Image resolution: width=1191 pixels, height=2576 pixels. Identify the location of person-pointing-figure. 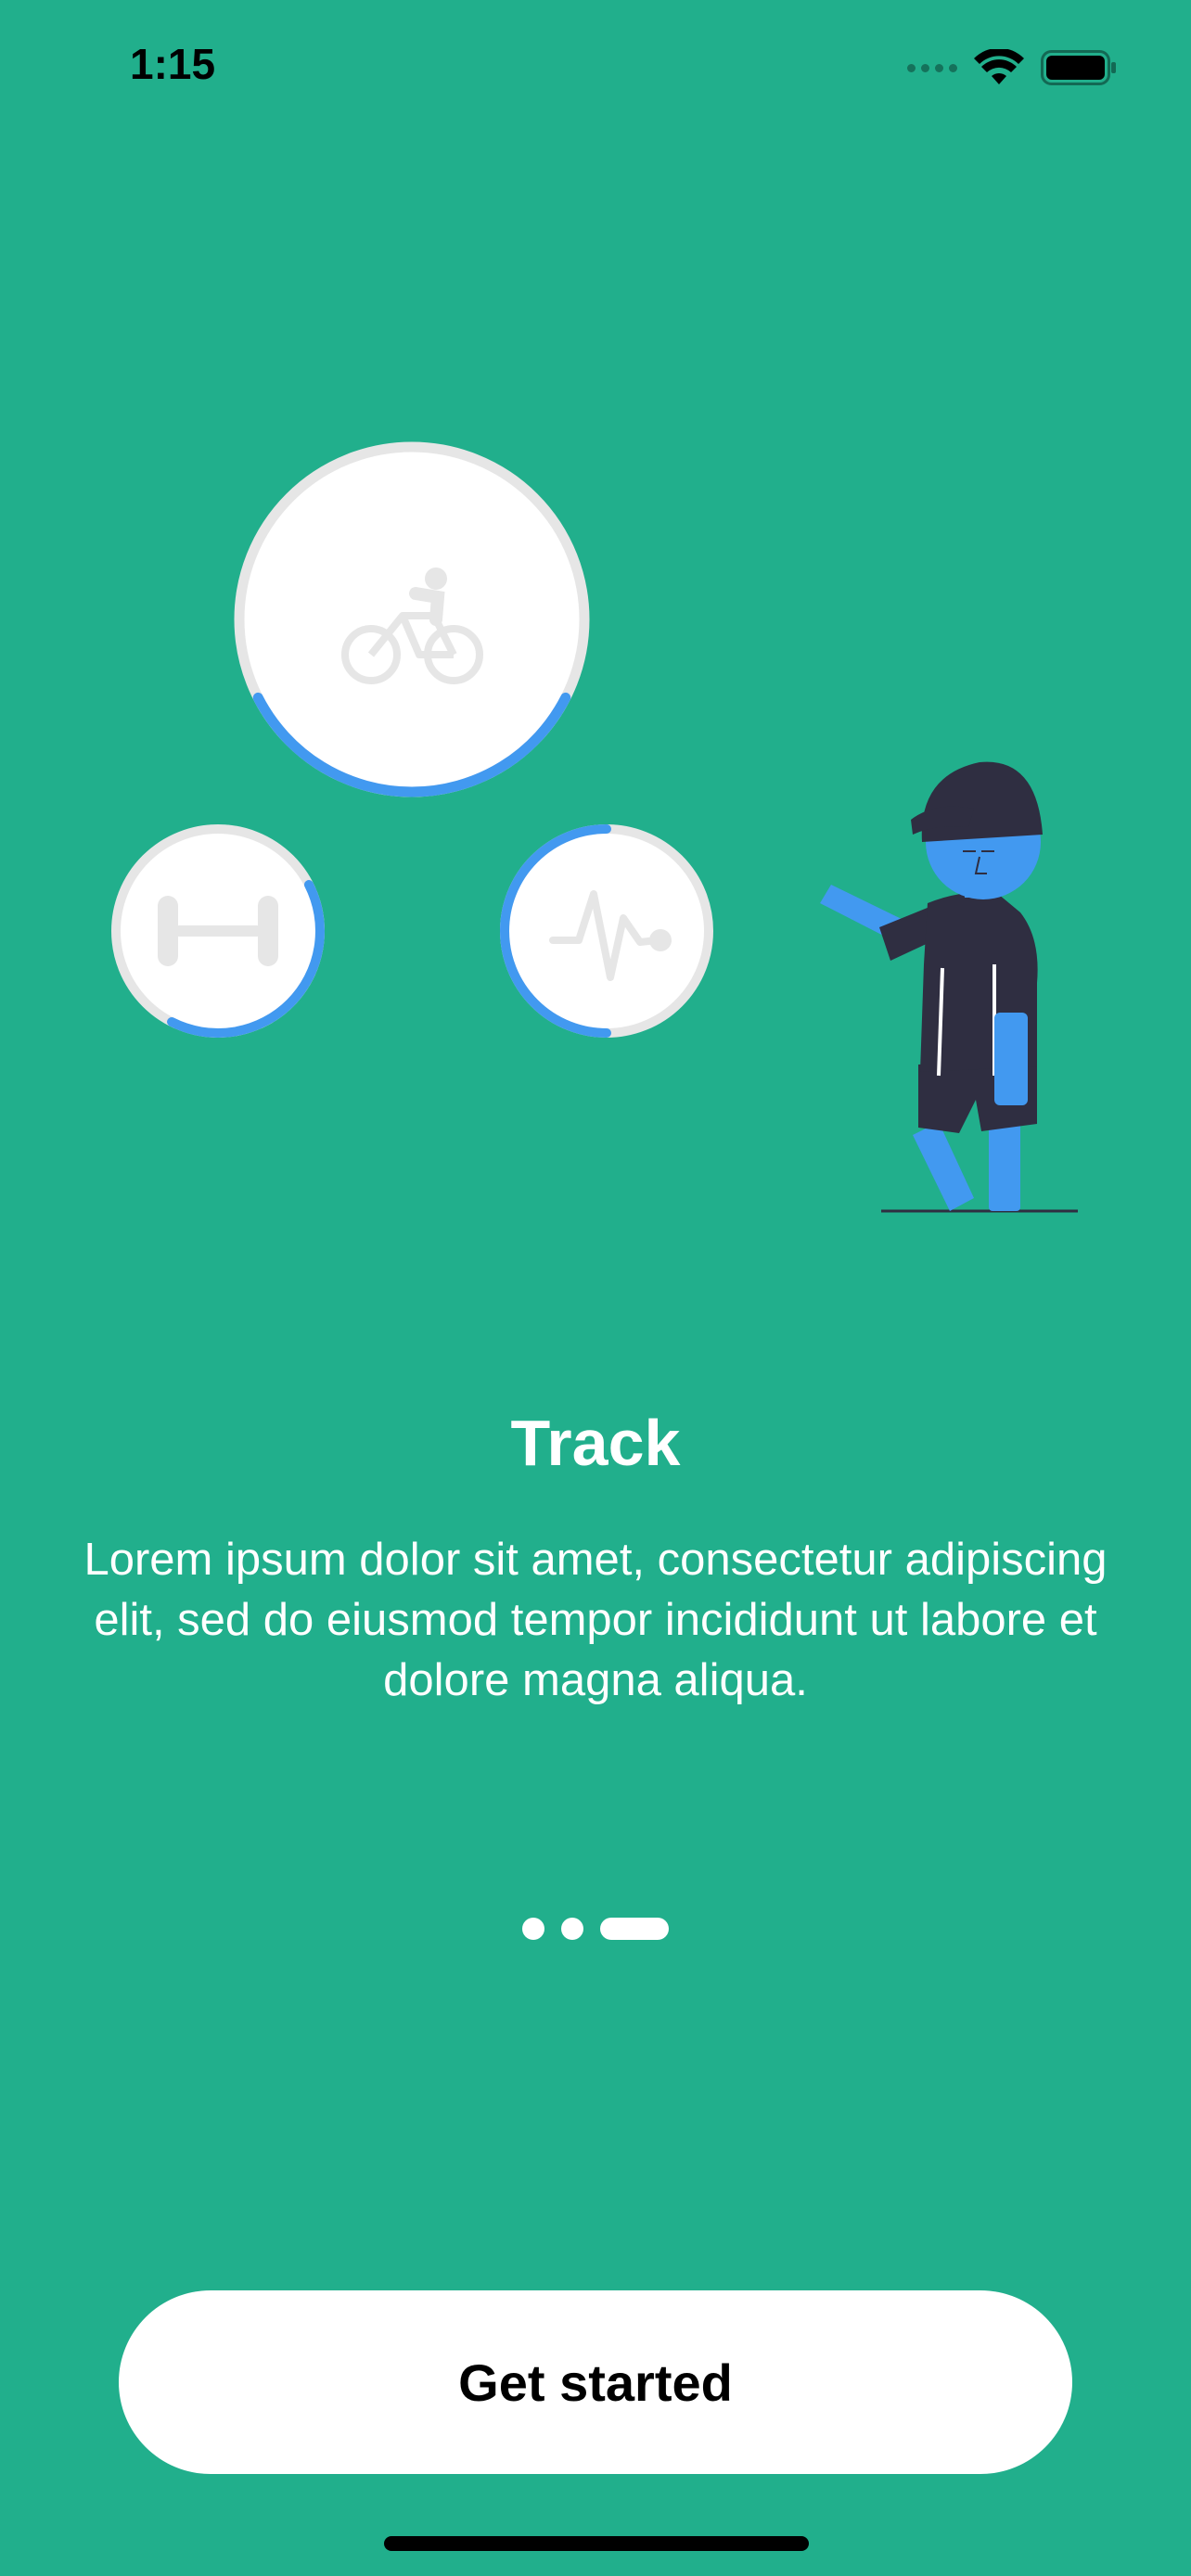
(949, 987).